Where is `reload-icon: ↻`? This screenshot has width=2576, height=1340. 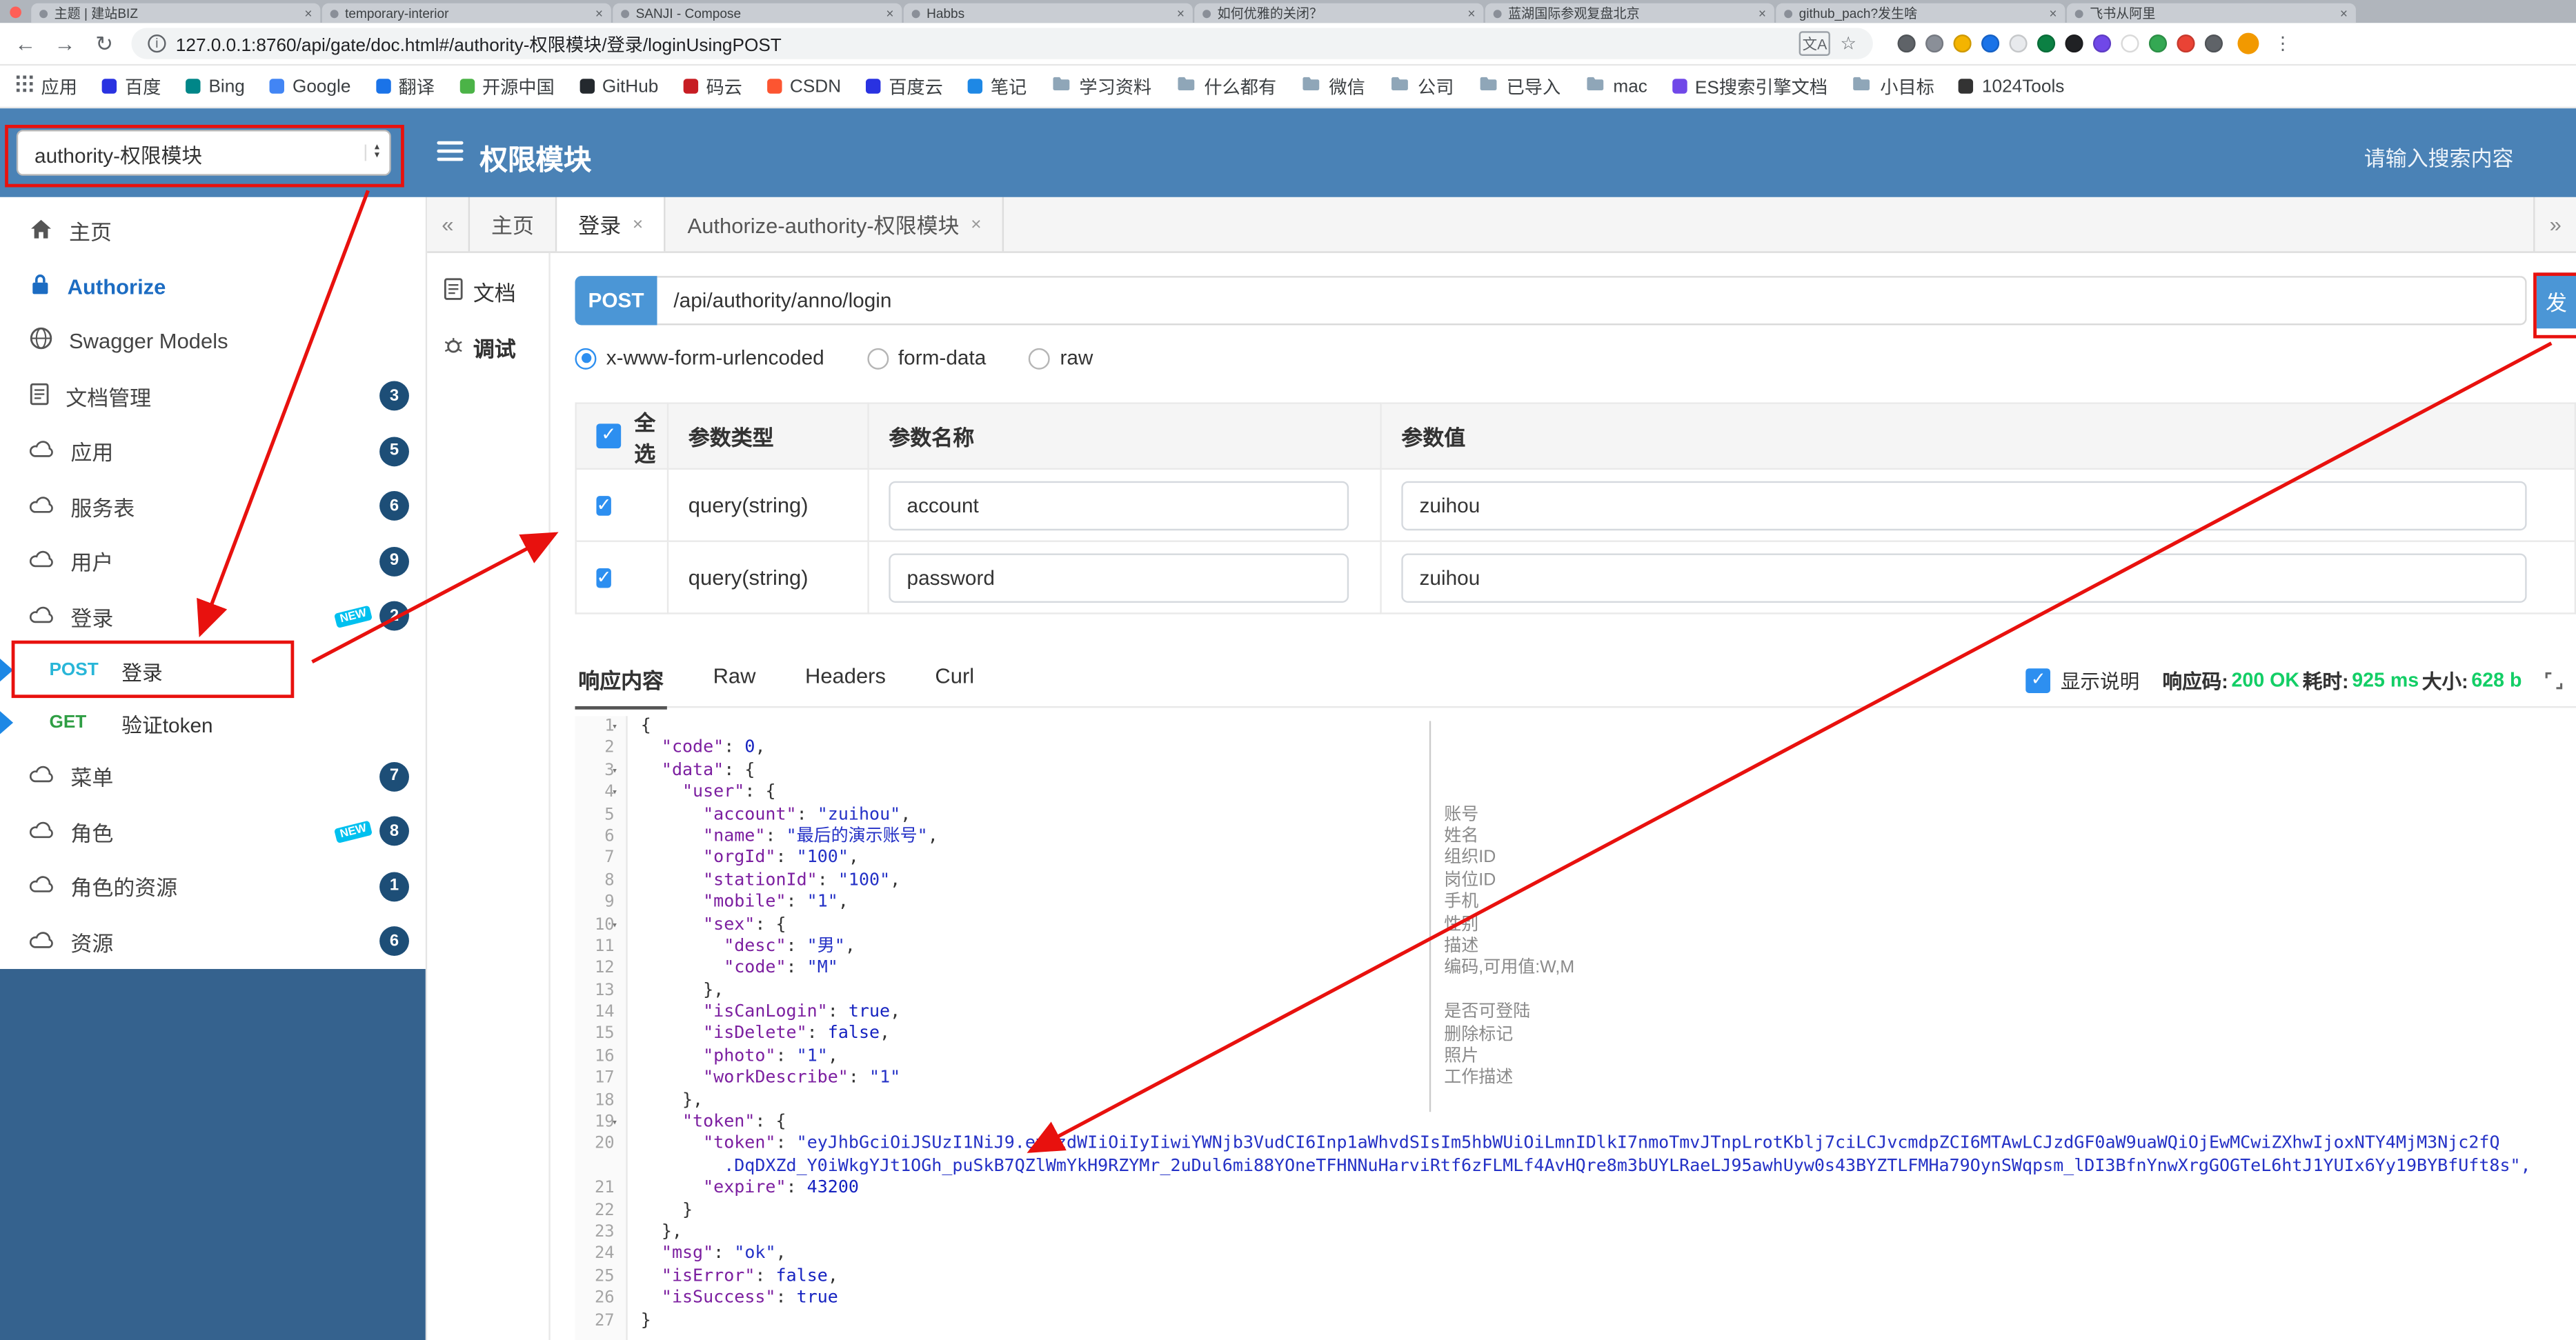 reload-icon: ↻ is located at coordinates (104, 43).